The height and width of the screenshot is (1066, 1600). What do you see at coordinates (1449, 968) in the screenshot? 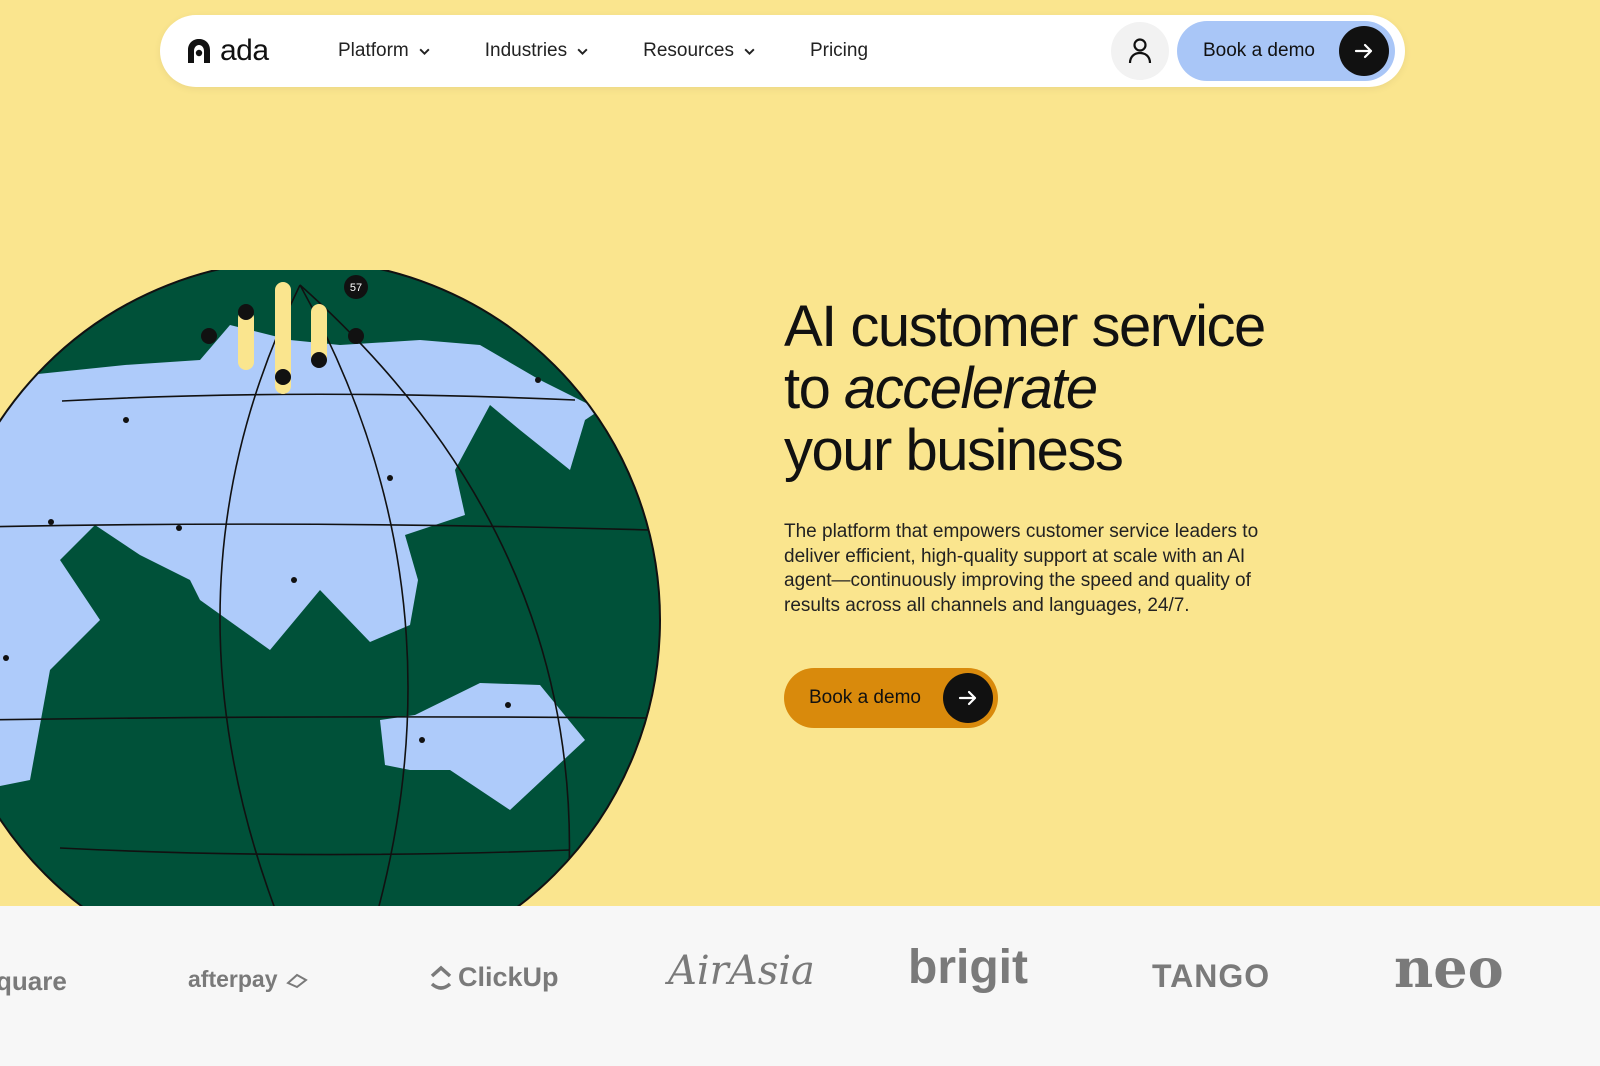
I see `neo-logo: neo` at bounding box center [1449, 968].